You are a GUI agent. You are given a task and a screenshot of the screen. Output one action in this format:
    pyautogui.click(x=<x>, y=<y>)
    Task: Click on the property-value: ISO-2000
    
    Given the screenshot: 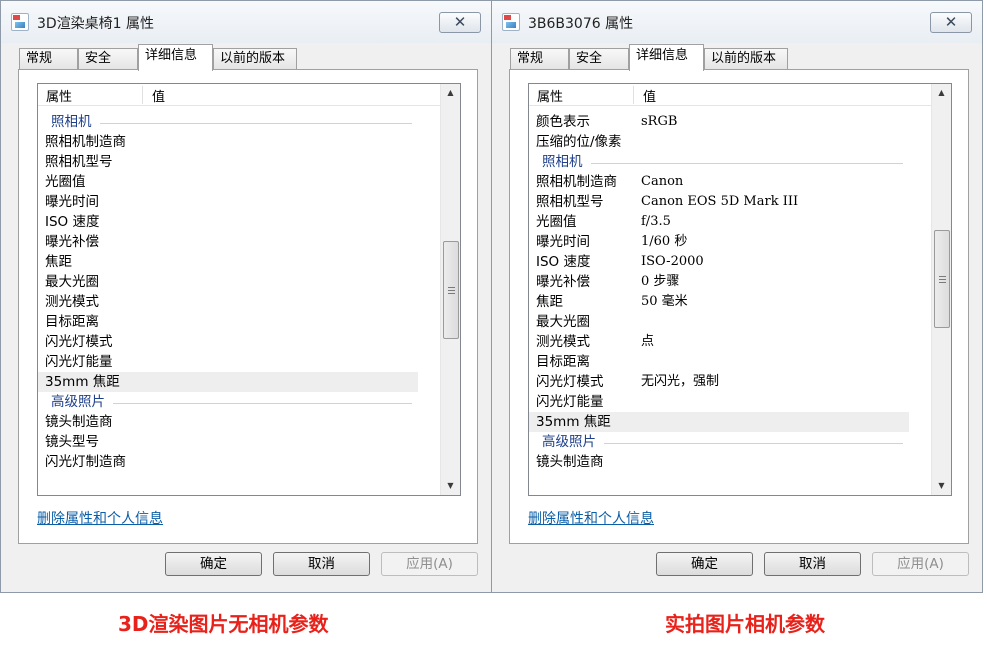 What is the action you would take?
    pyautogui.click(x=672, y=261)
    